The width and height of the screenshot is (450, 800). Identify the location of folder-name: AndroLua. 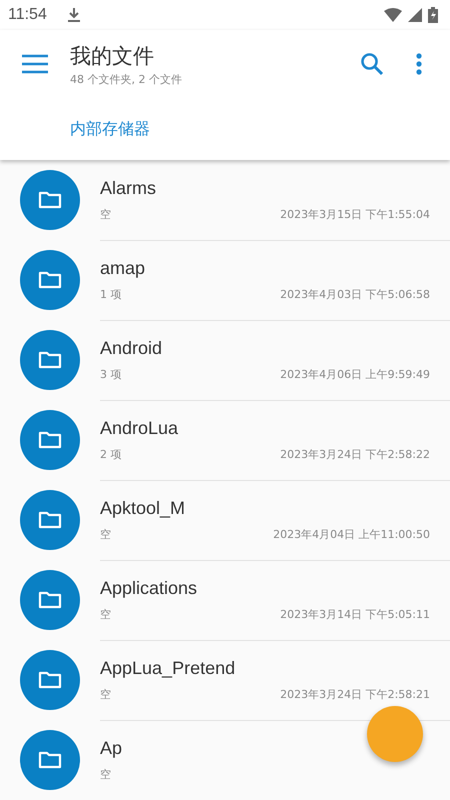
(265, 428).